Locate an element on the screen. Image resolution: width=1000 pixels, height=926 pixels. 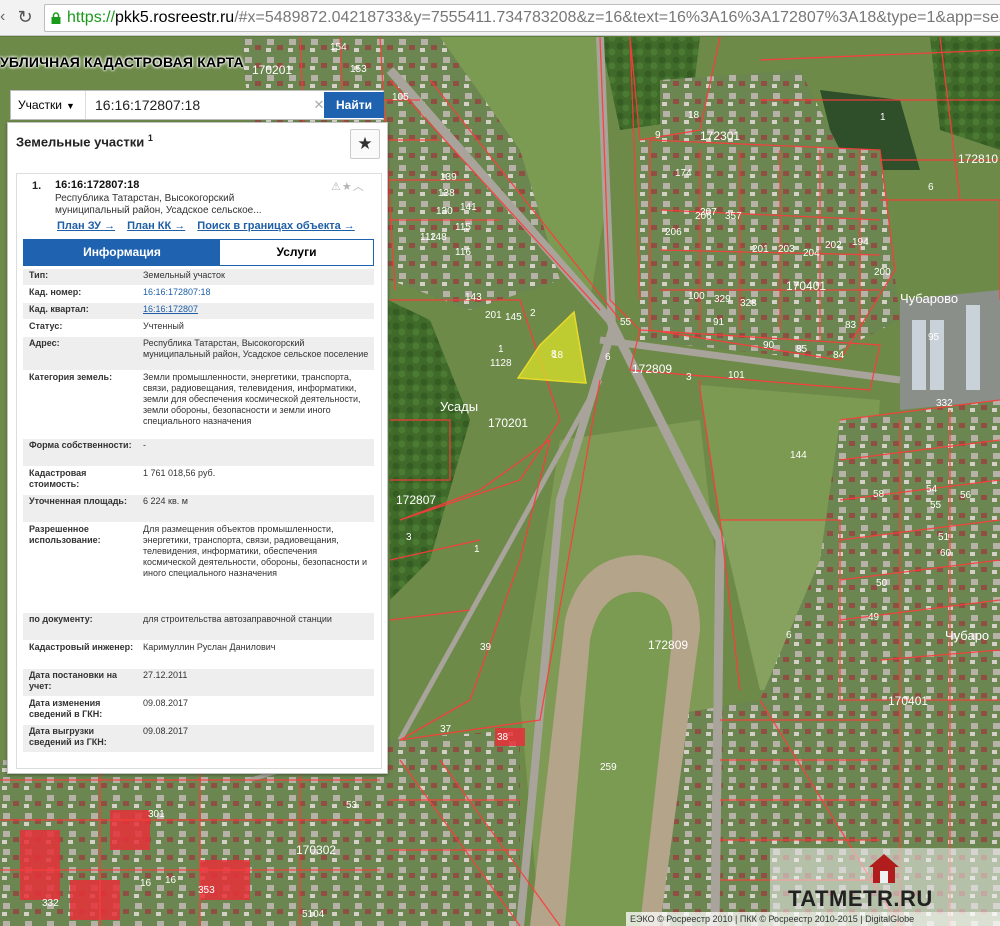
parcel-label: 51 is located at coordinates (944, 537).